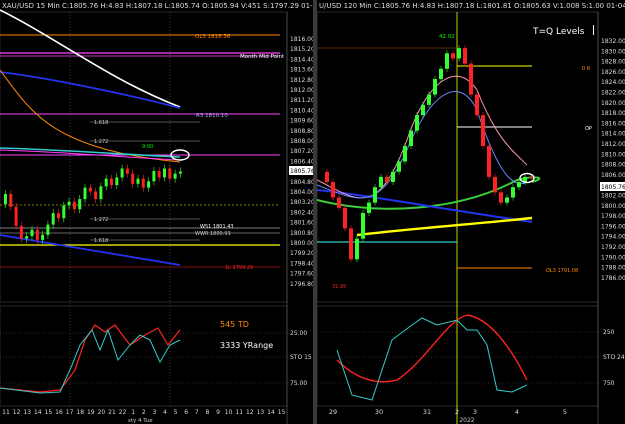 The image size is (625, 424). Describe the element at coordinates (613, 278) in the screenshot. I see `right-price-tick: 1786.00` at that location.